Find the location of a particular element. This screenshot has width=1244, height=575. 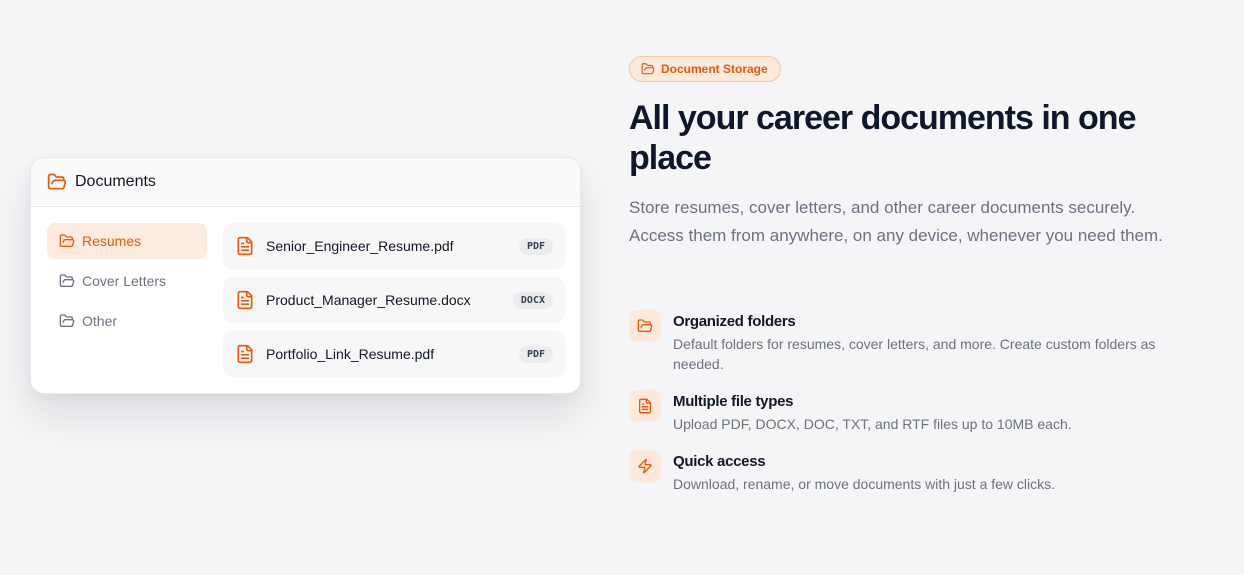

folder-item-other: Other is located at coordinates (127, 321).